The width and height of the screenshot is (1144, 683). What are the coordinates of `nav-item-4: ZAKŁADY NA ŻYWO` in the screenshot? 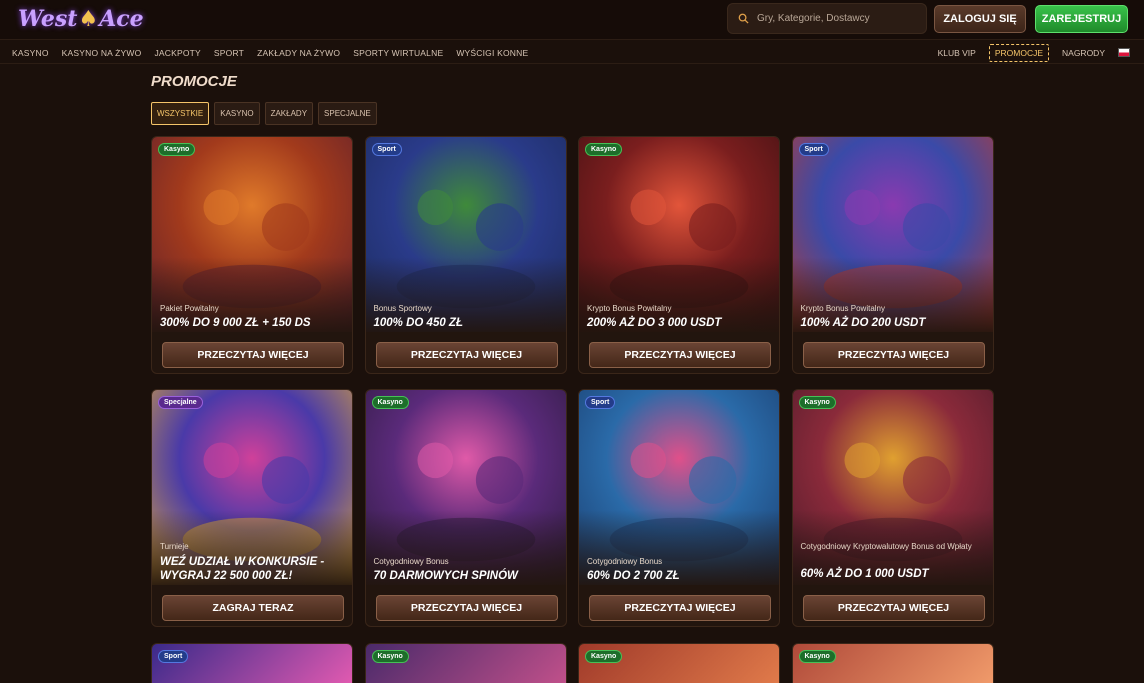 It's located at (298, 53).